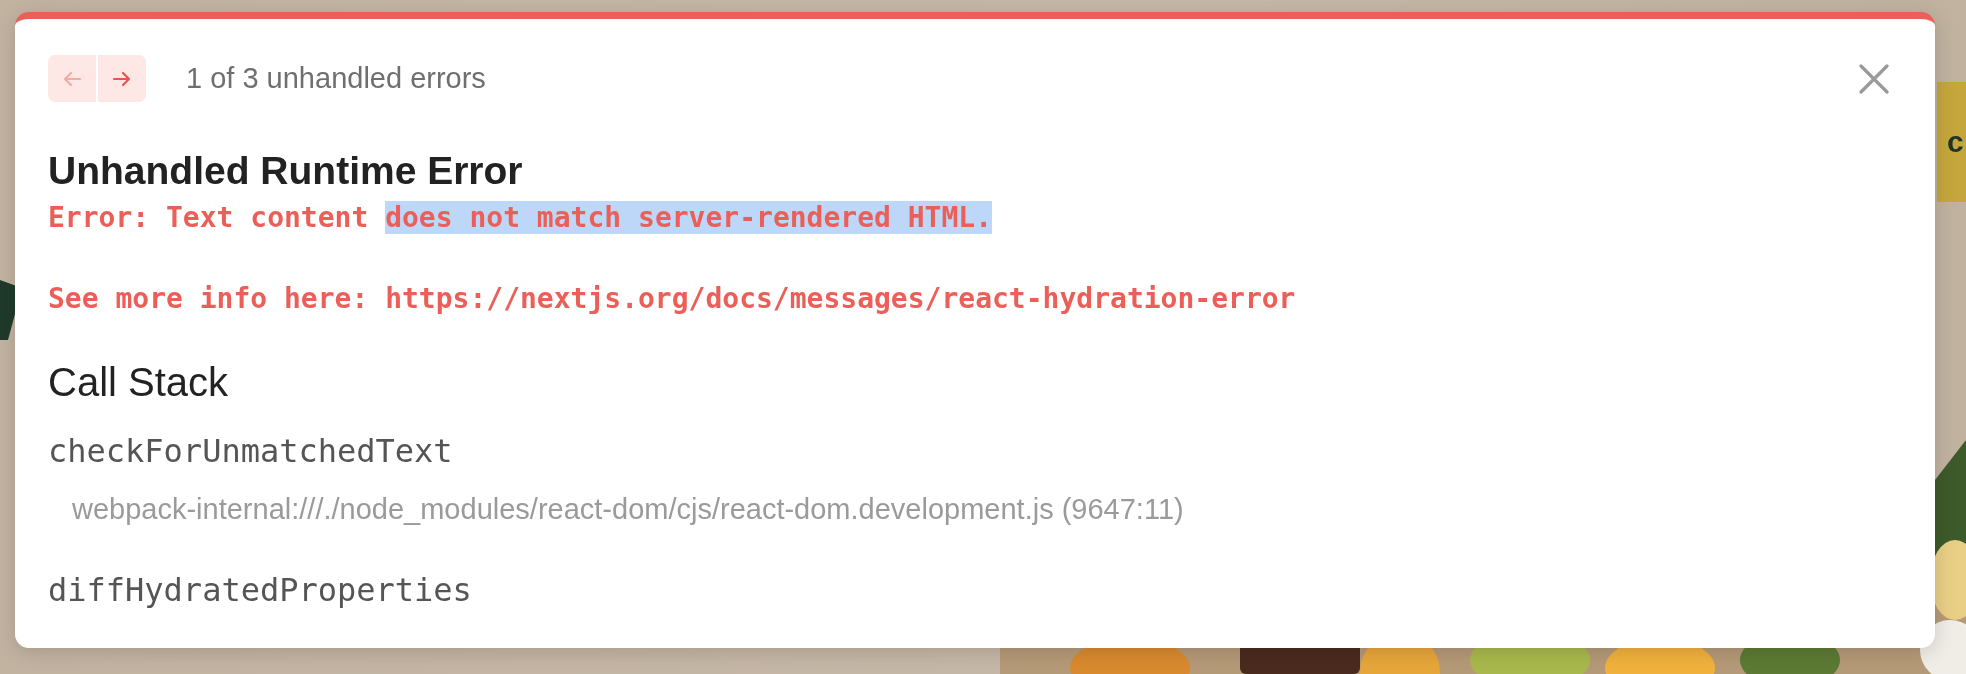 This screenshot has width=1966, height=674. What do you see at coordinates (1874, 78) in the screenshot?
I see `close-icon` at bounding box center [1874, 78].